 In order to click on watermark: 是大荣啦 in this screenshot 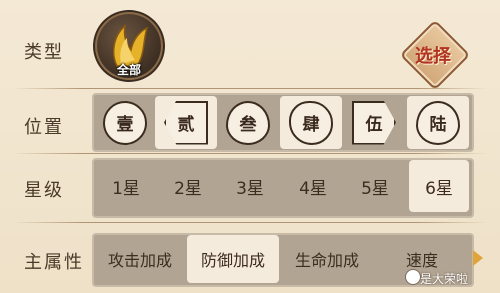, I will do `click(444, 279)`.